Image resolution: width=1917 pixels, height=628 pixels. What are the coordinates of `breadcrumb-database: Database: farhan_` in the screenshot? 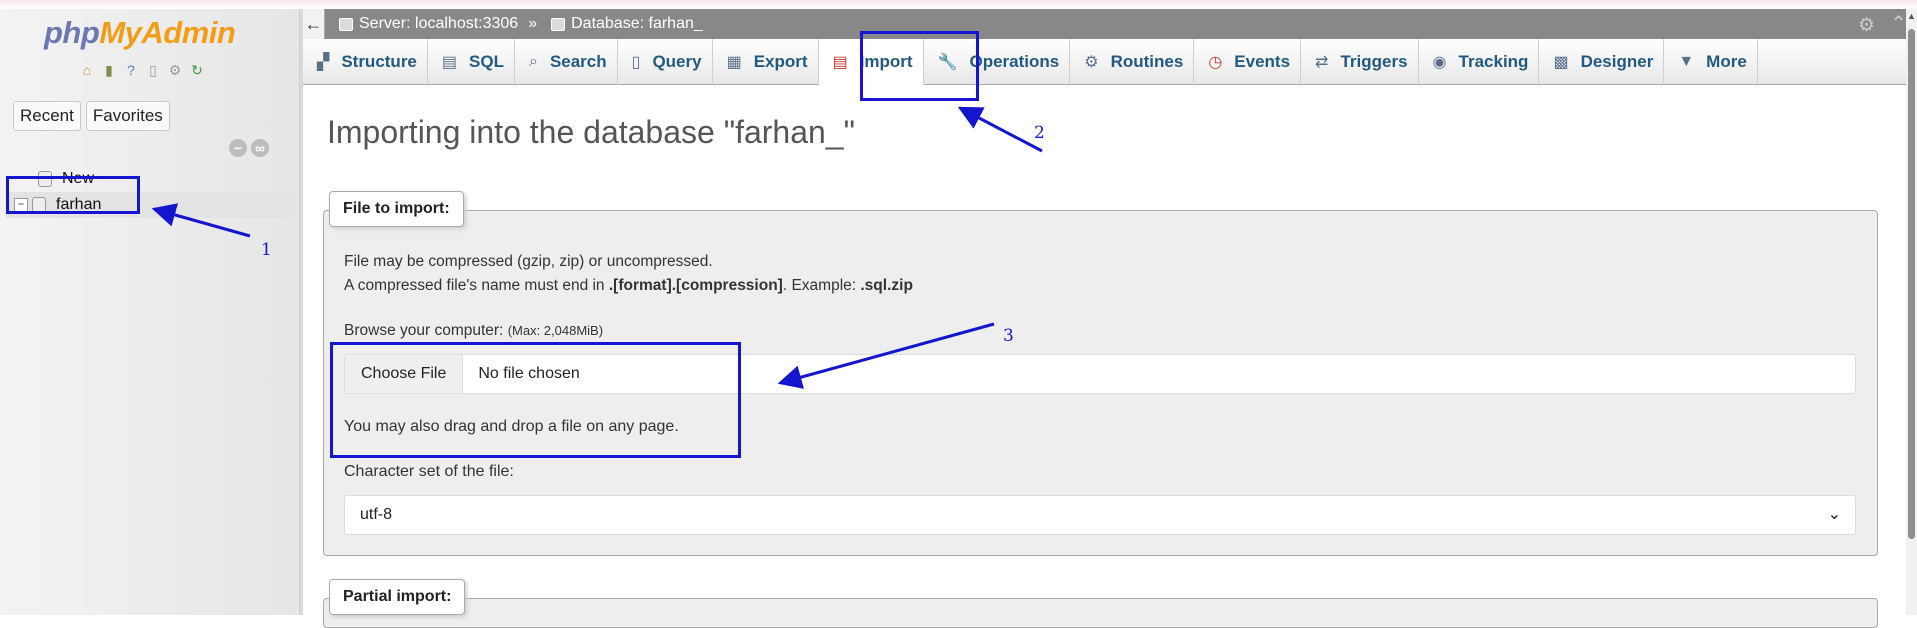 It's located at (627, 24).